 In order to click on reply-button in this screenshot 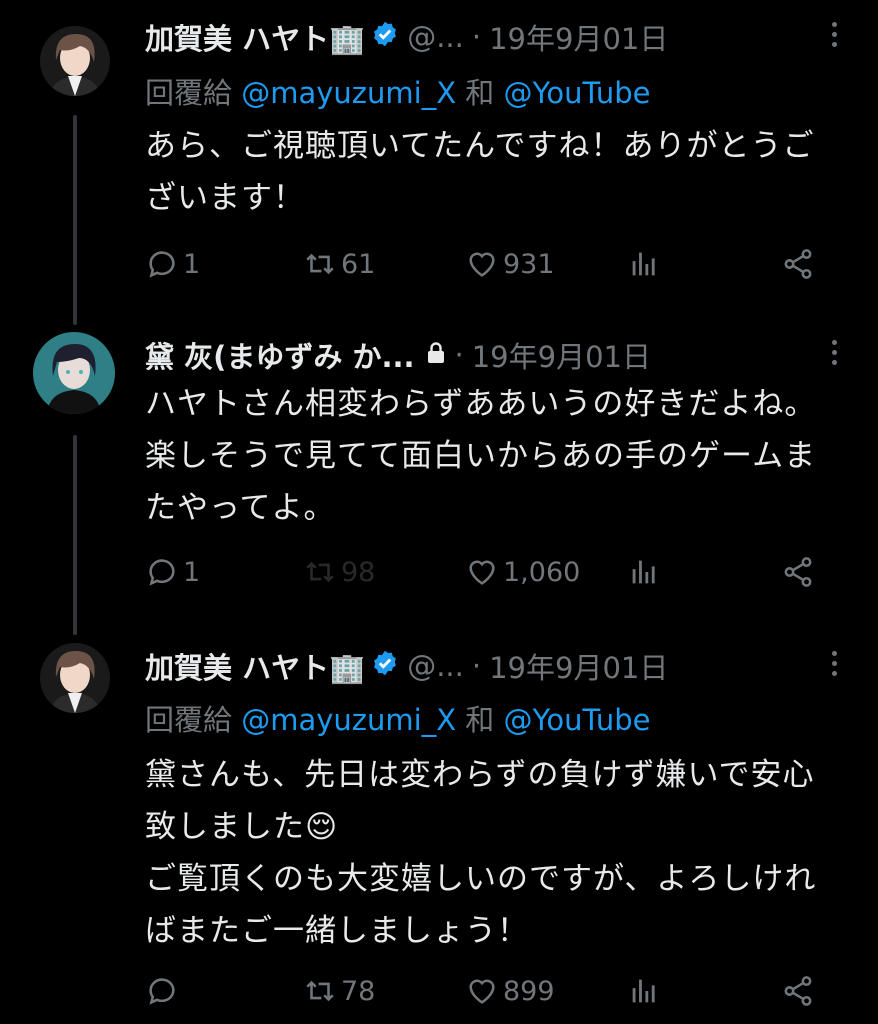, I will do `click(164, 991)`.